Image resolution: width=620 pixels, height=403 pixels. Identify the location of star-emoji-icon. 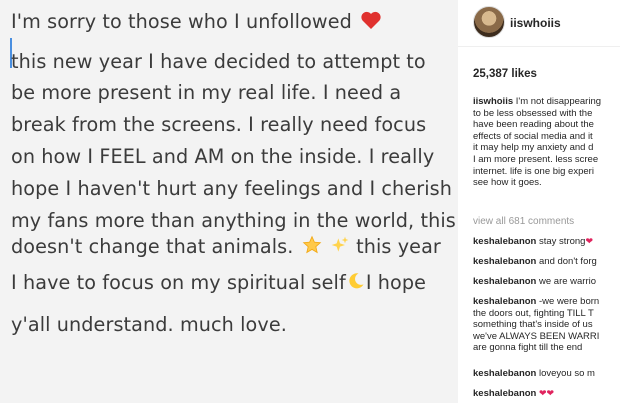
(312, 247).